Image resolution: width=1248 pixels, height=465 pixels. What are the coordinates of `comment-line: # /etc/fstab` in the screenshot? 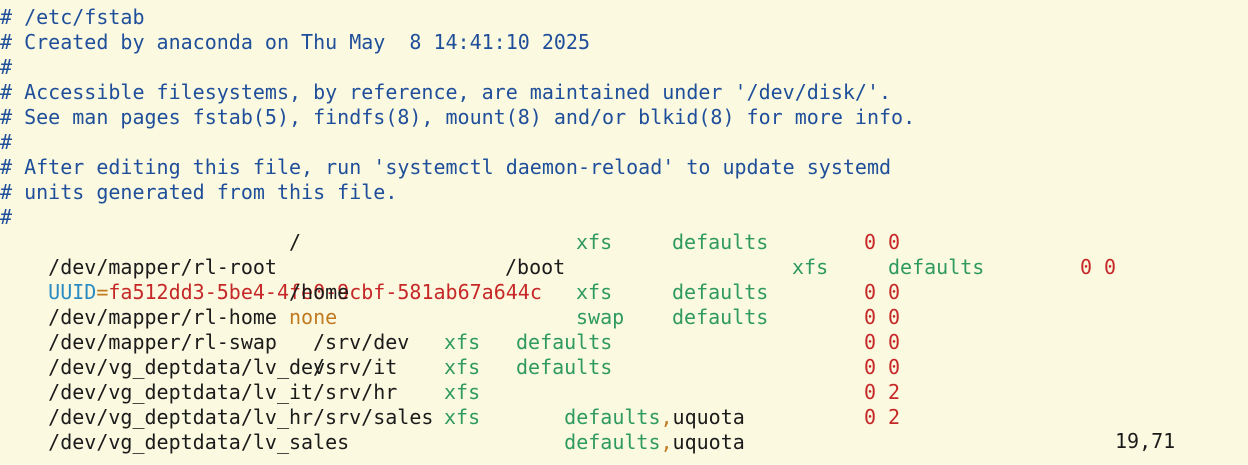 It's located at (72, 17).